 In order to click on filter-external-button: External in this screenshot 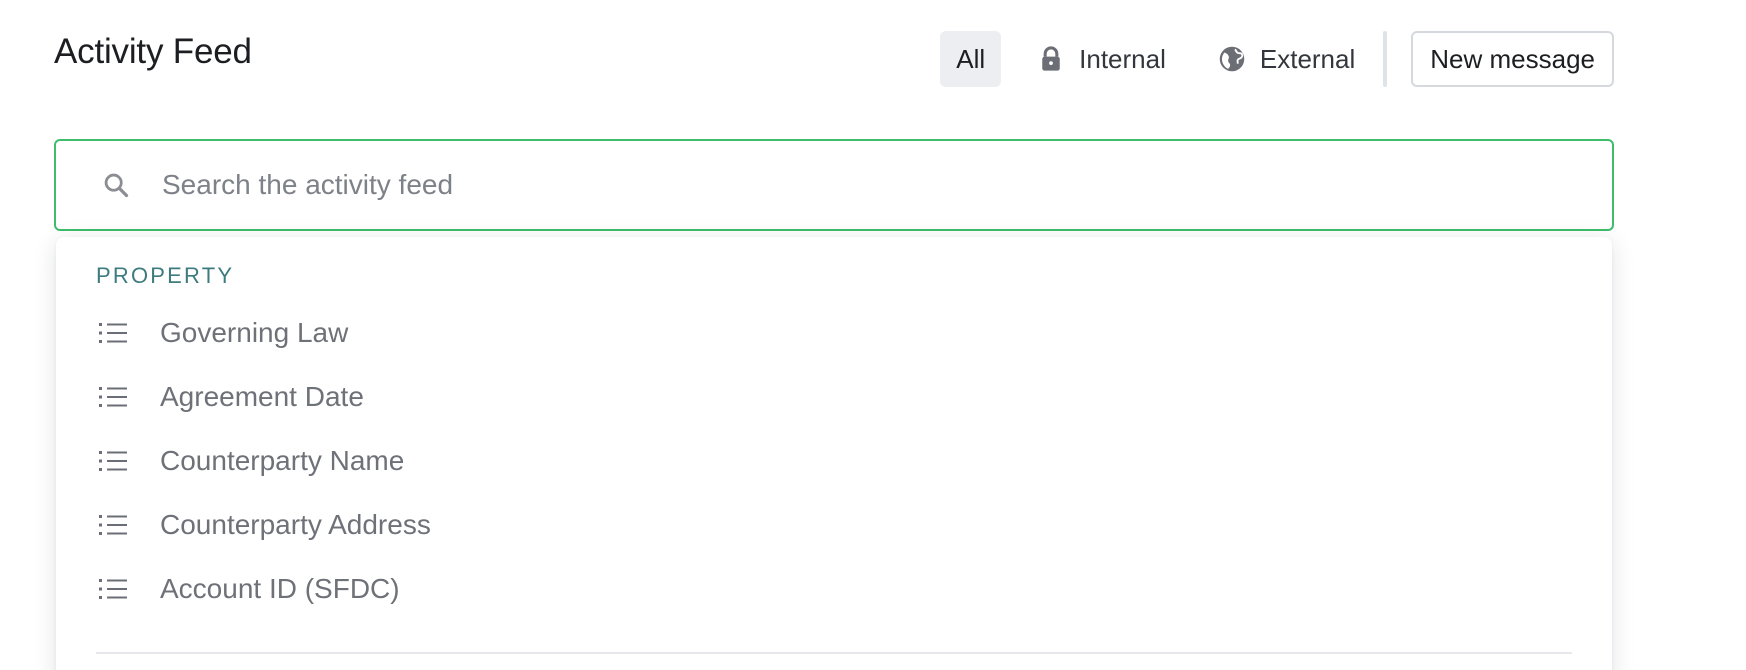, I will do `click(1286, 59)`.